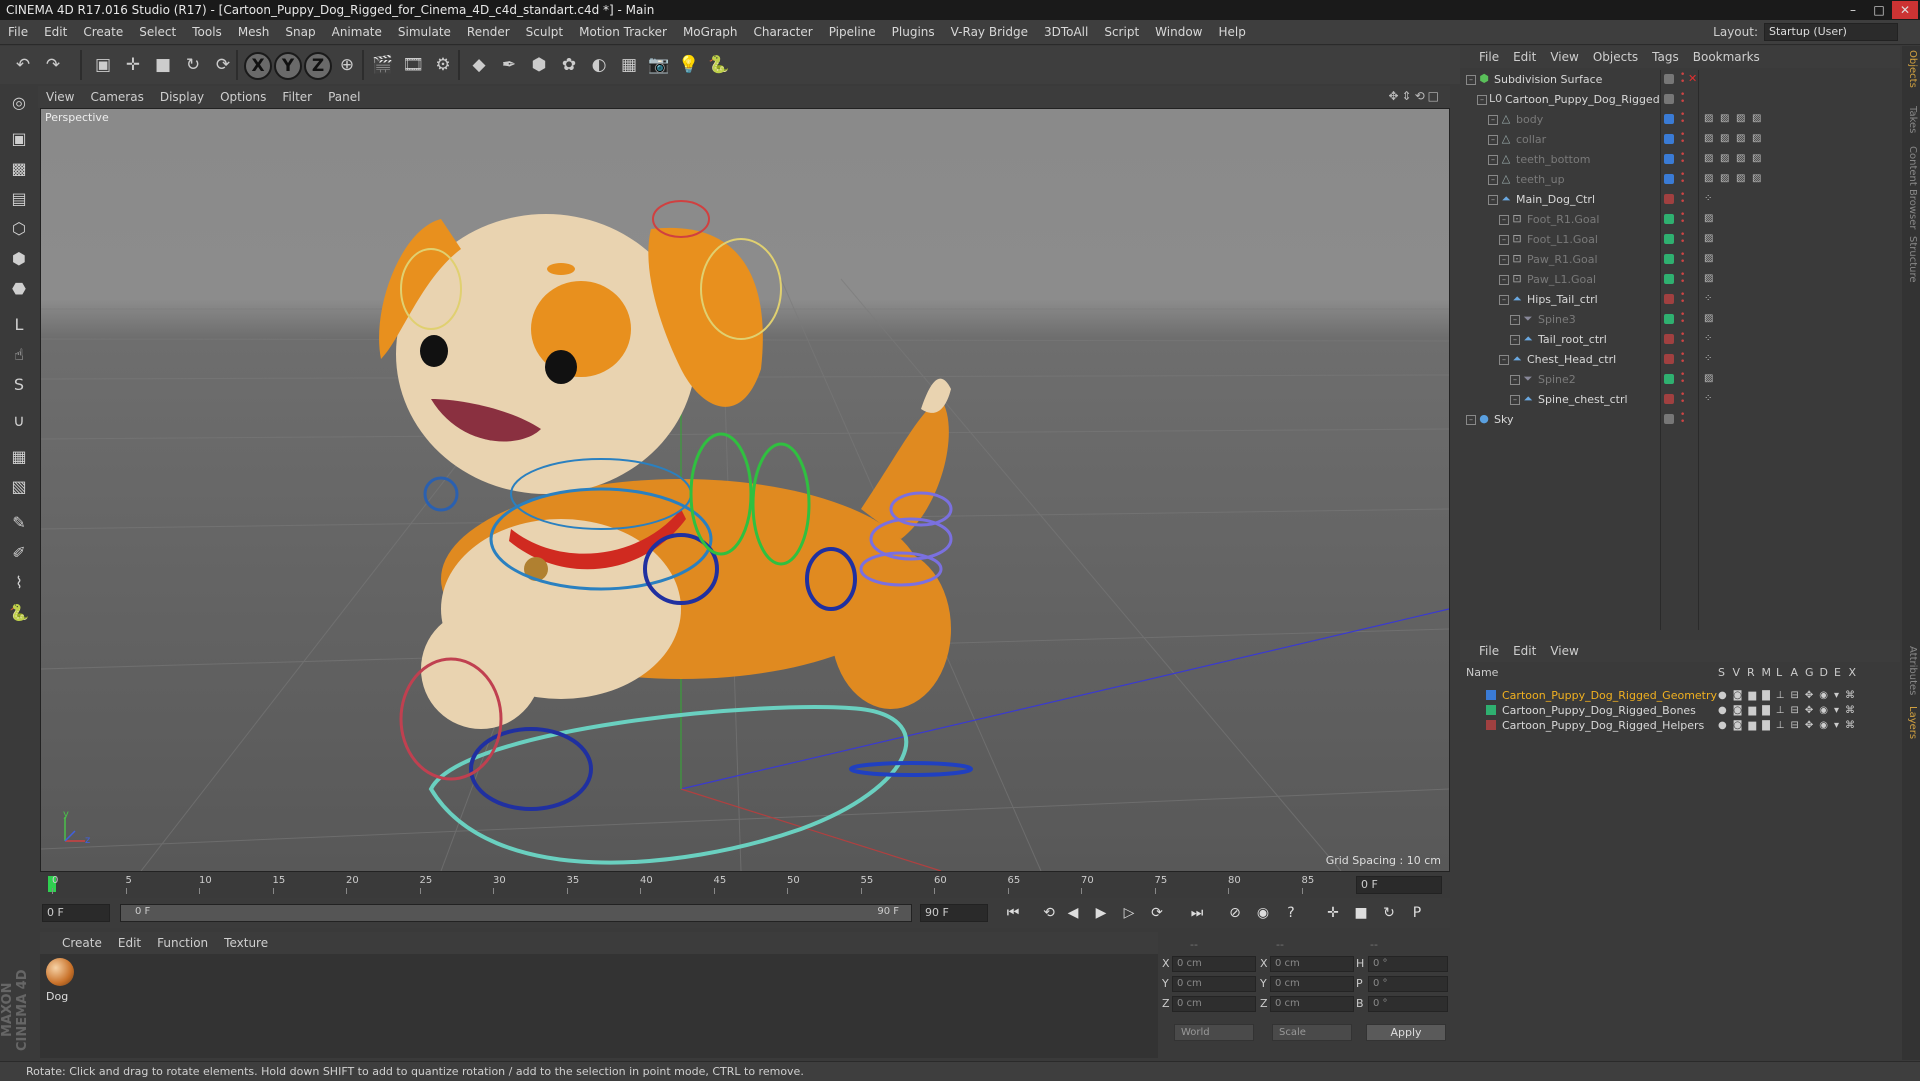 The width and height of the screenshot is (1920, 1081). I want to click on workplane-icon: ▤, so click(19, 199).